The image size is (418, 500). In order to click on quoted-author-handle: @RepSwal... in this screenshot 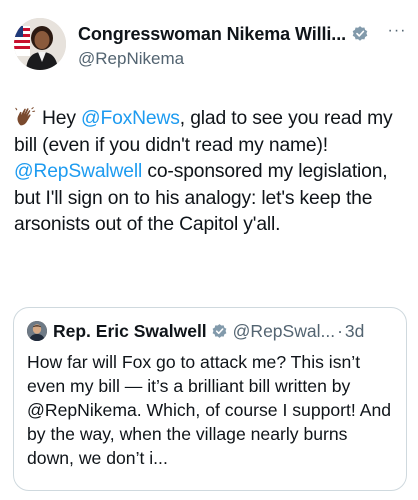, I will do `click(284, 331)`.